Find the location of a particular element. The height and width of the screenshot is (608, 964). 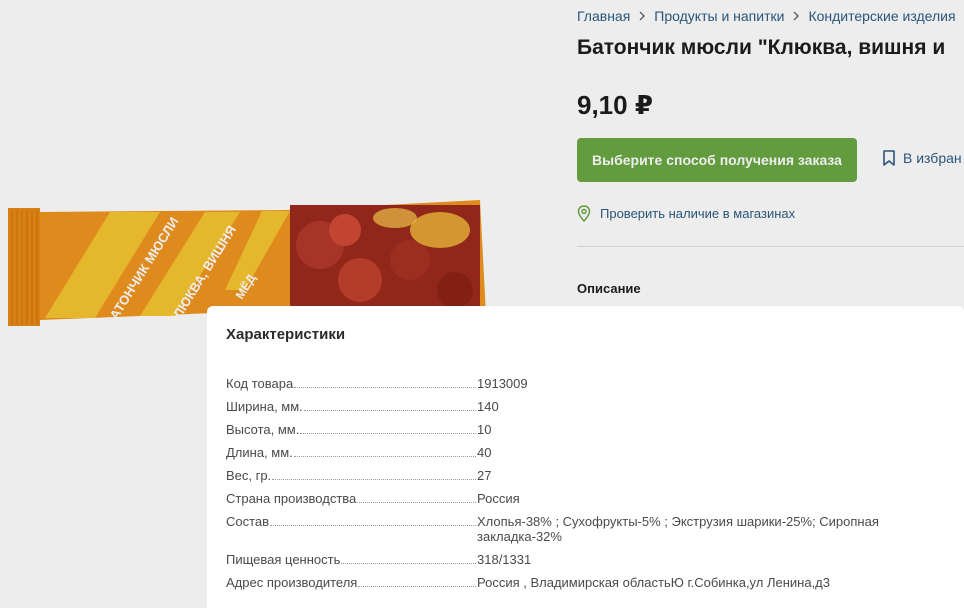

spec-label: Ширина, мм. is located at coordinates (265, 406).